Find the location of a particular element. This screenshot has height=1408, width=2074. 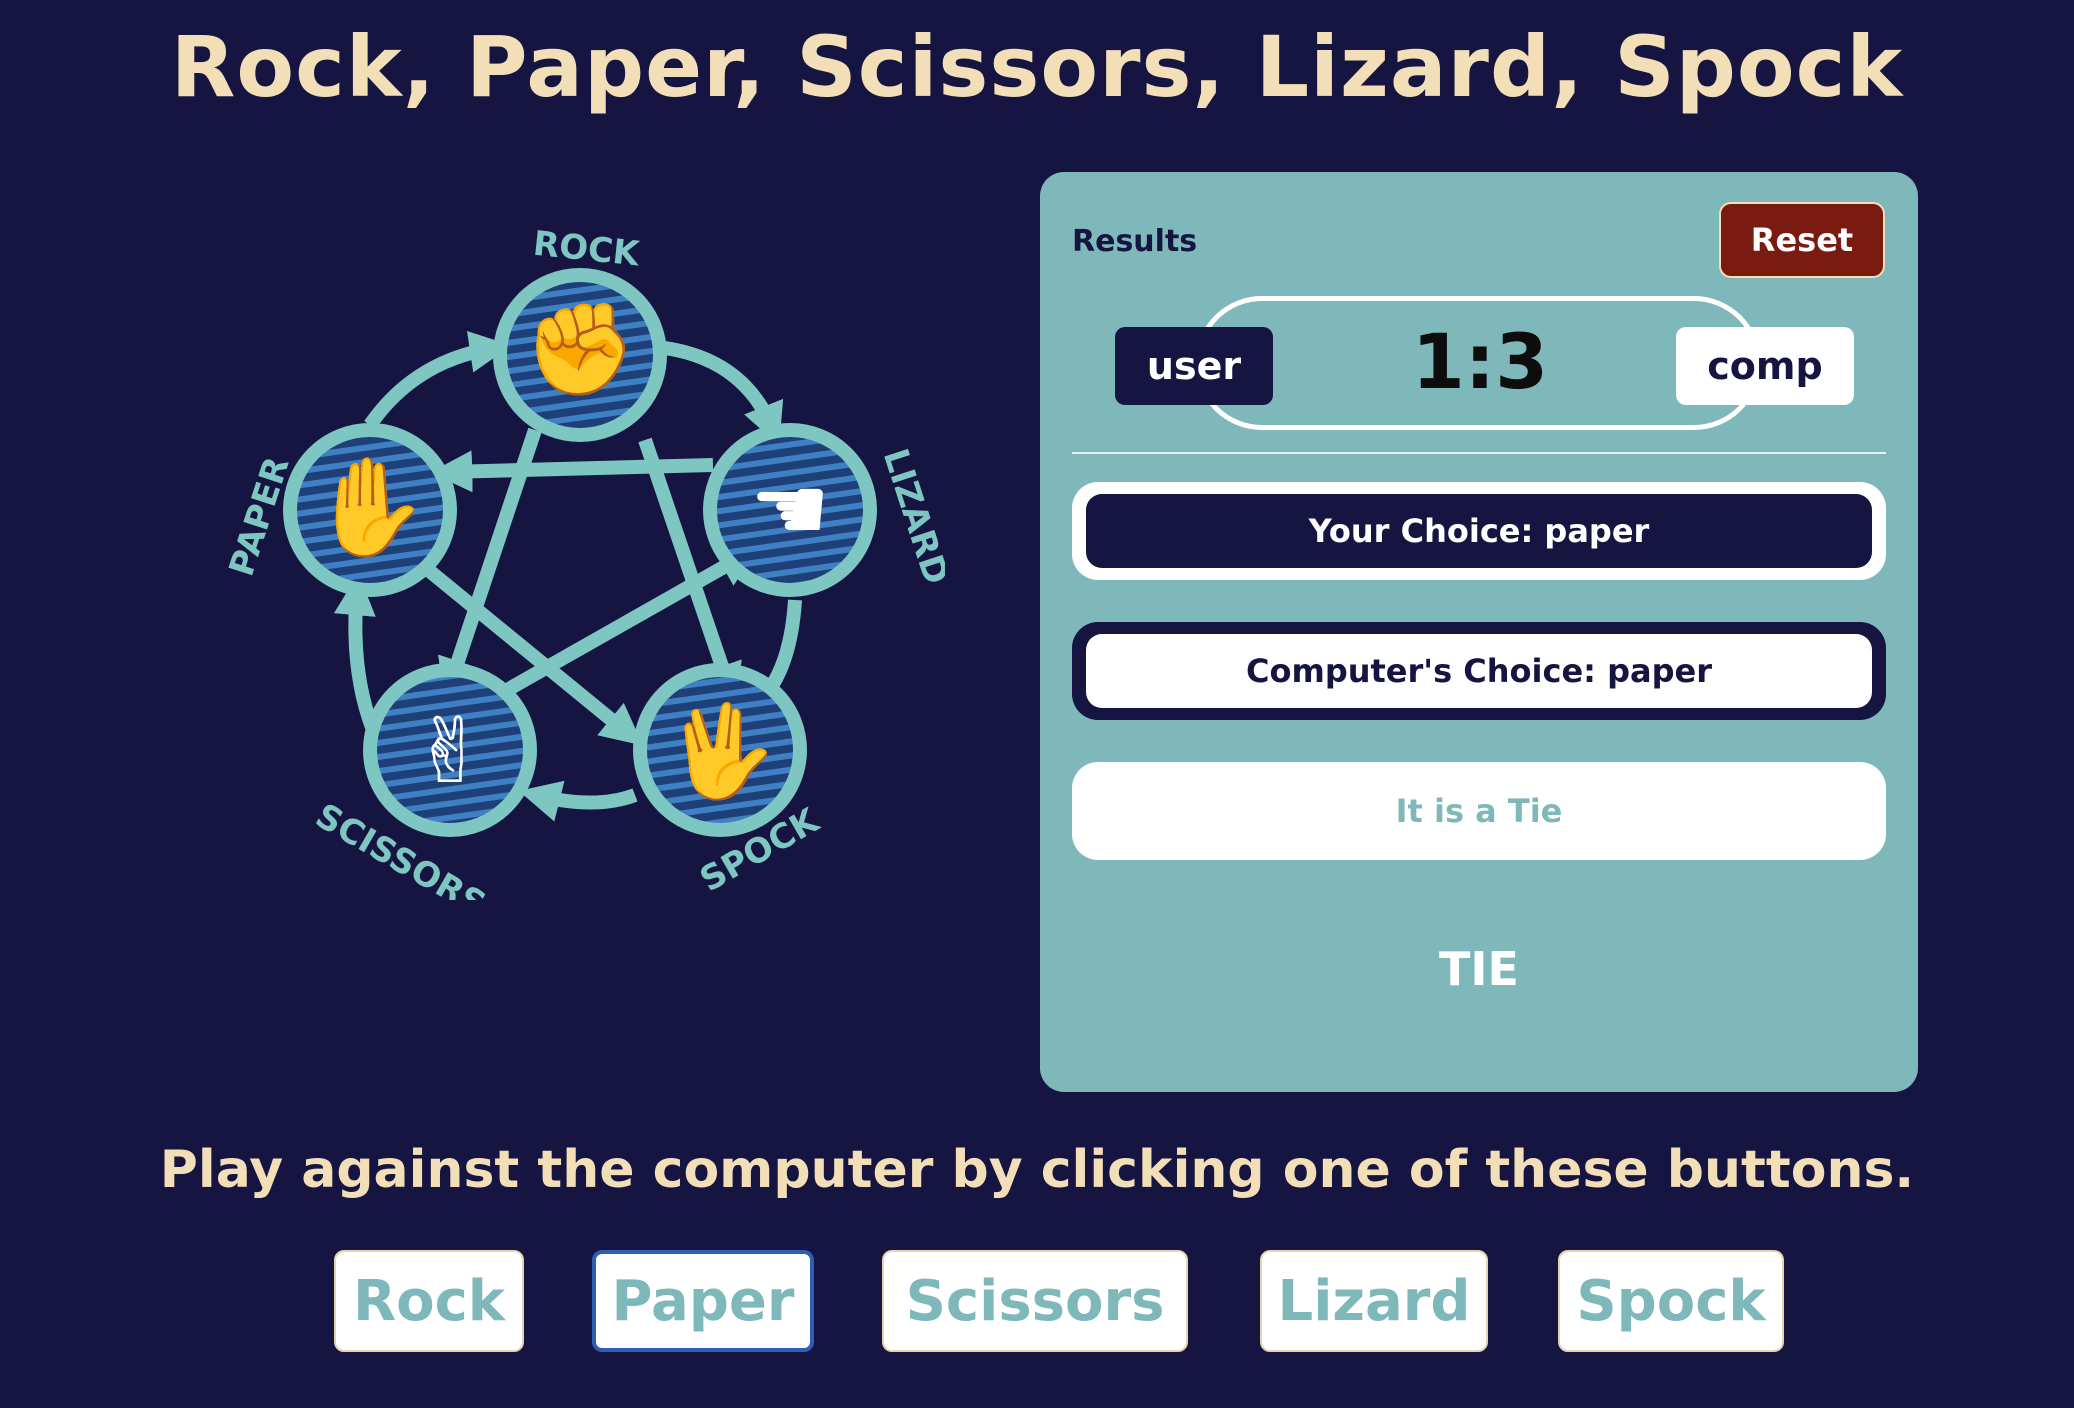

divider is located at coordinates (1479, 453).